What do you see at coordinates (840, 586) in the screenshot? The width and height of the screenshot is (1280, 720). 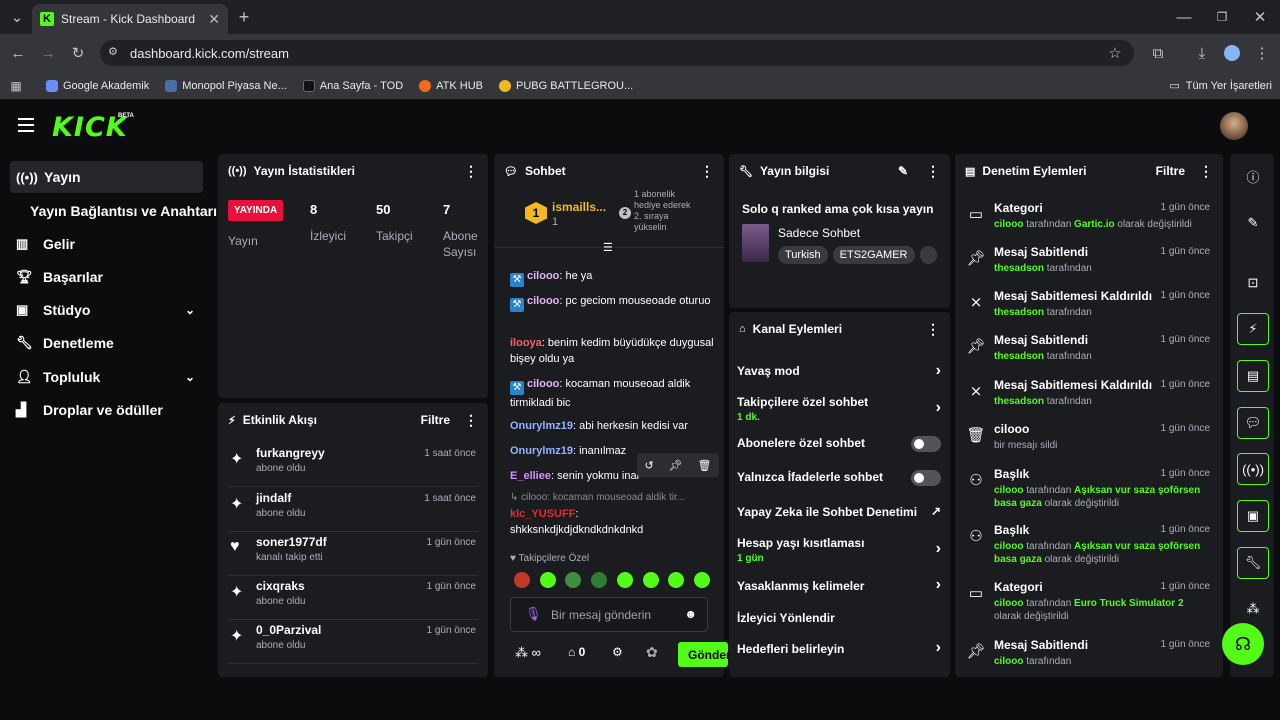 I see `banned-words-setting: Yasaklanmış kelimeler ›` at bounding box center [840, 586].